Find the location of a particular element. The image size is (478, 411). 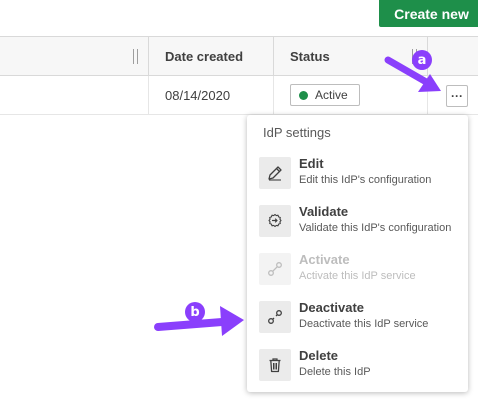

more-actions-button: ··· is located at coordinates (457, 96).